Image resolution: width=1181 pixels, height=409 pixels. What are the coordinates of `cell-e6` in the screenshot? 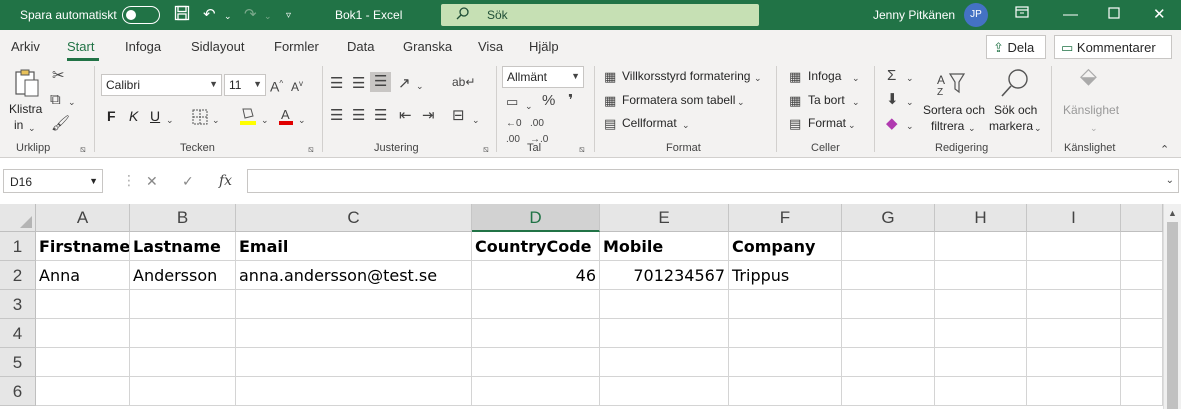 It's located at (664, 391).